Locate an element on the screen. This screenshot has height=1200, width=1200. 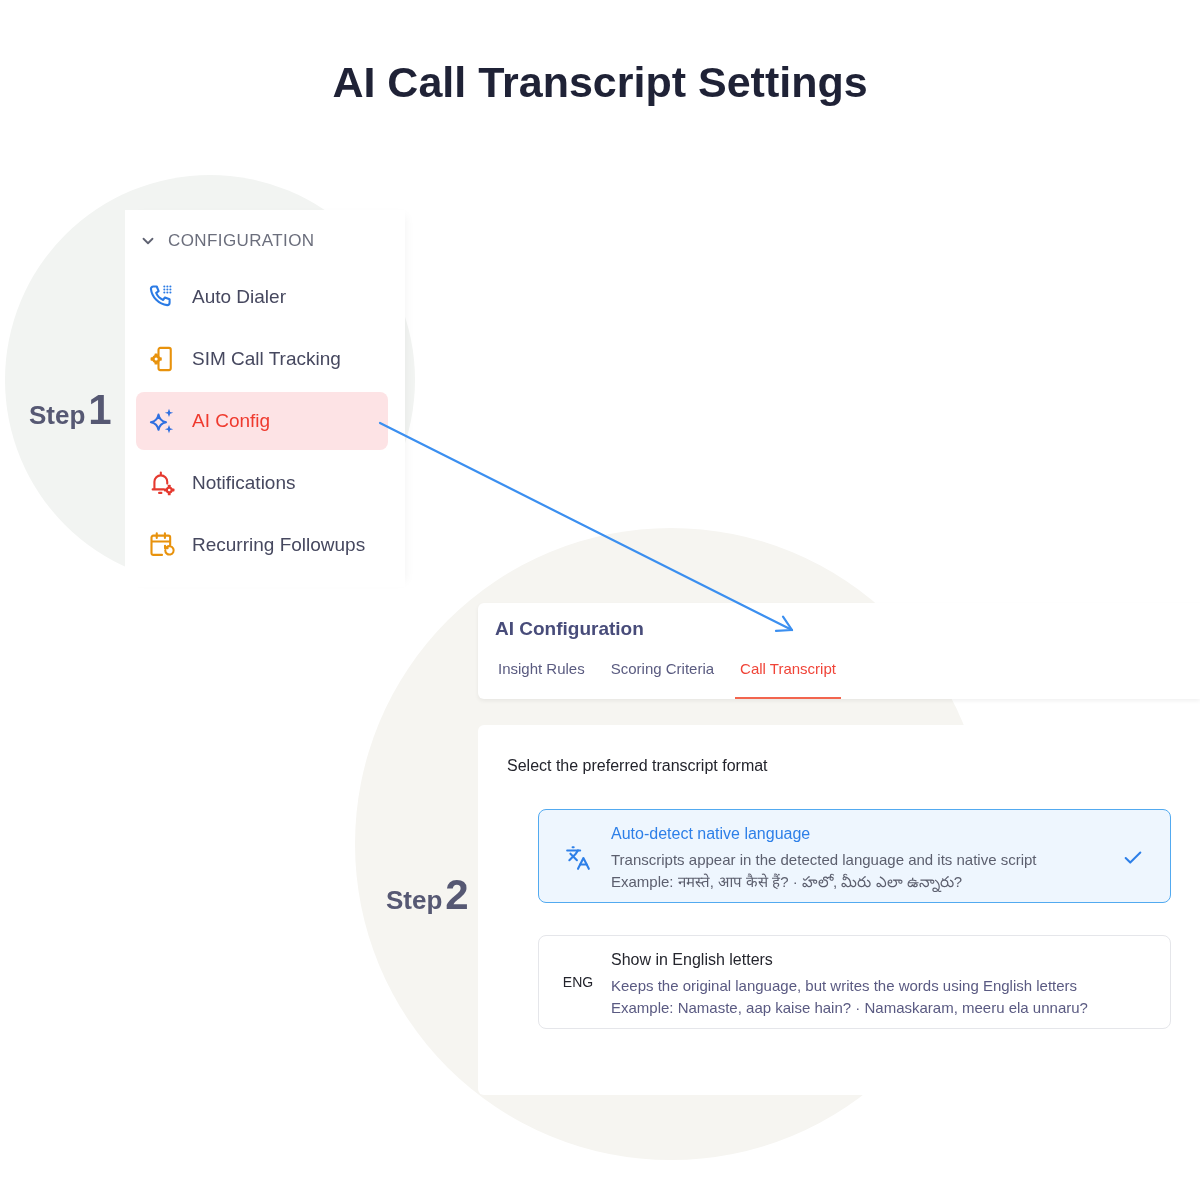
page-title: AI Call Transcript Settings is located at coordinates (600, 82).